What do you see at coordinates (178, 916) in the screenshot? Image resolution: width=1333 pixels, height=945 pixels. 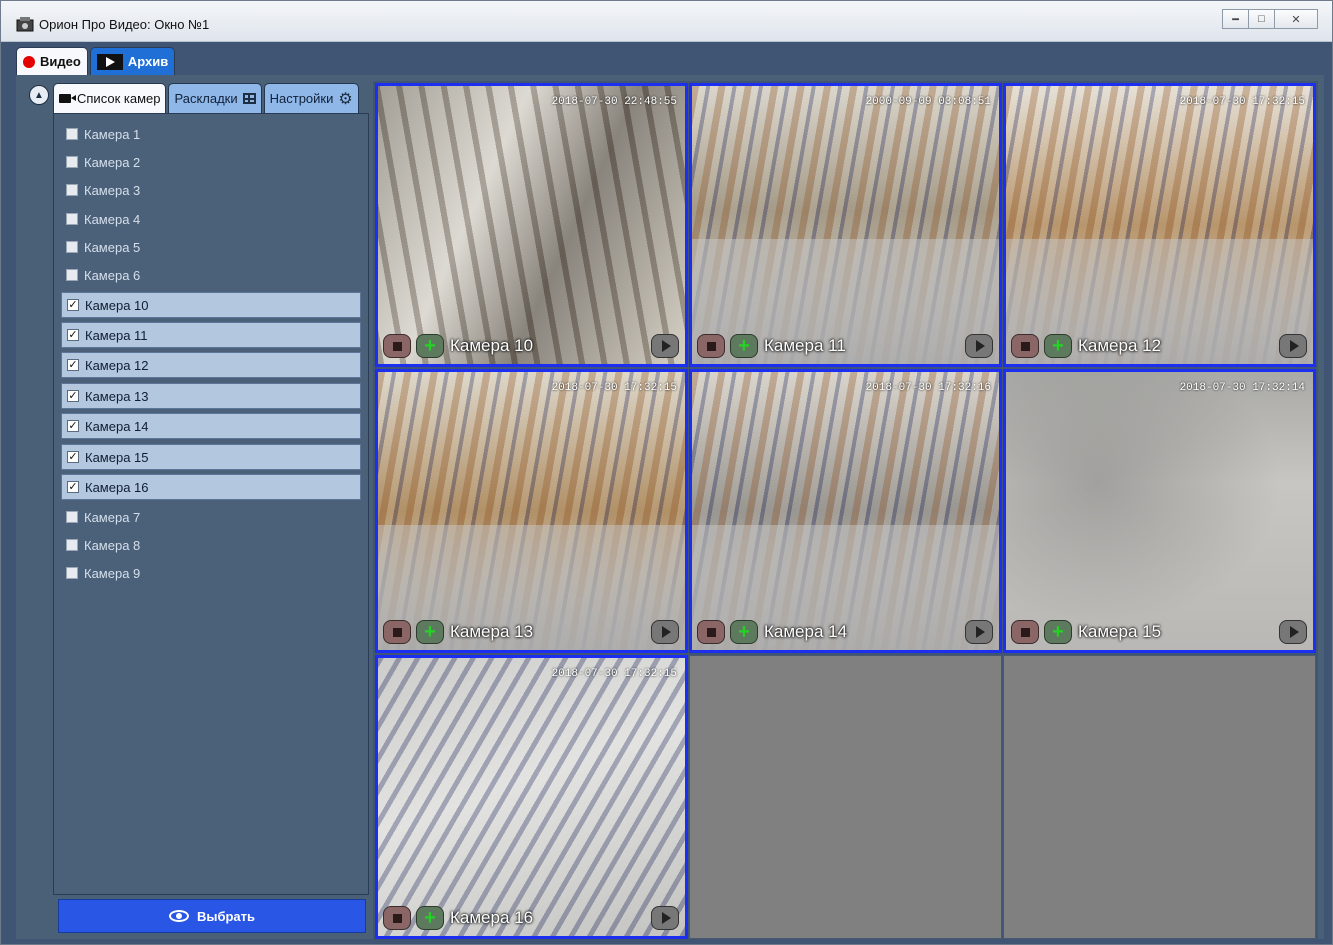 I see `eye-icon` at bounding box center [178, 916].